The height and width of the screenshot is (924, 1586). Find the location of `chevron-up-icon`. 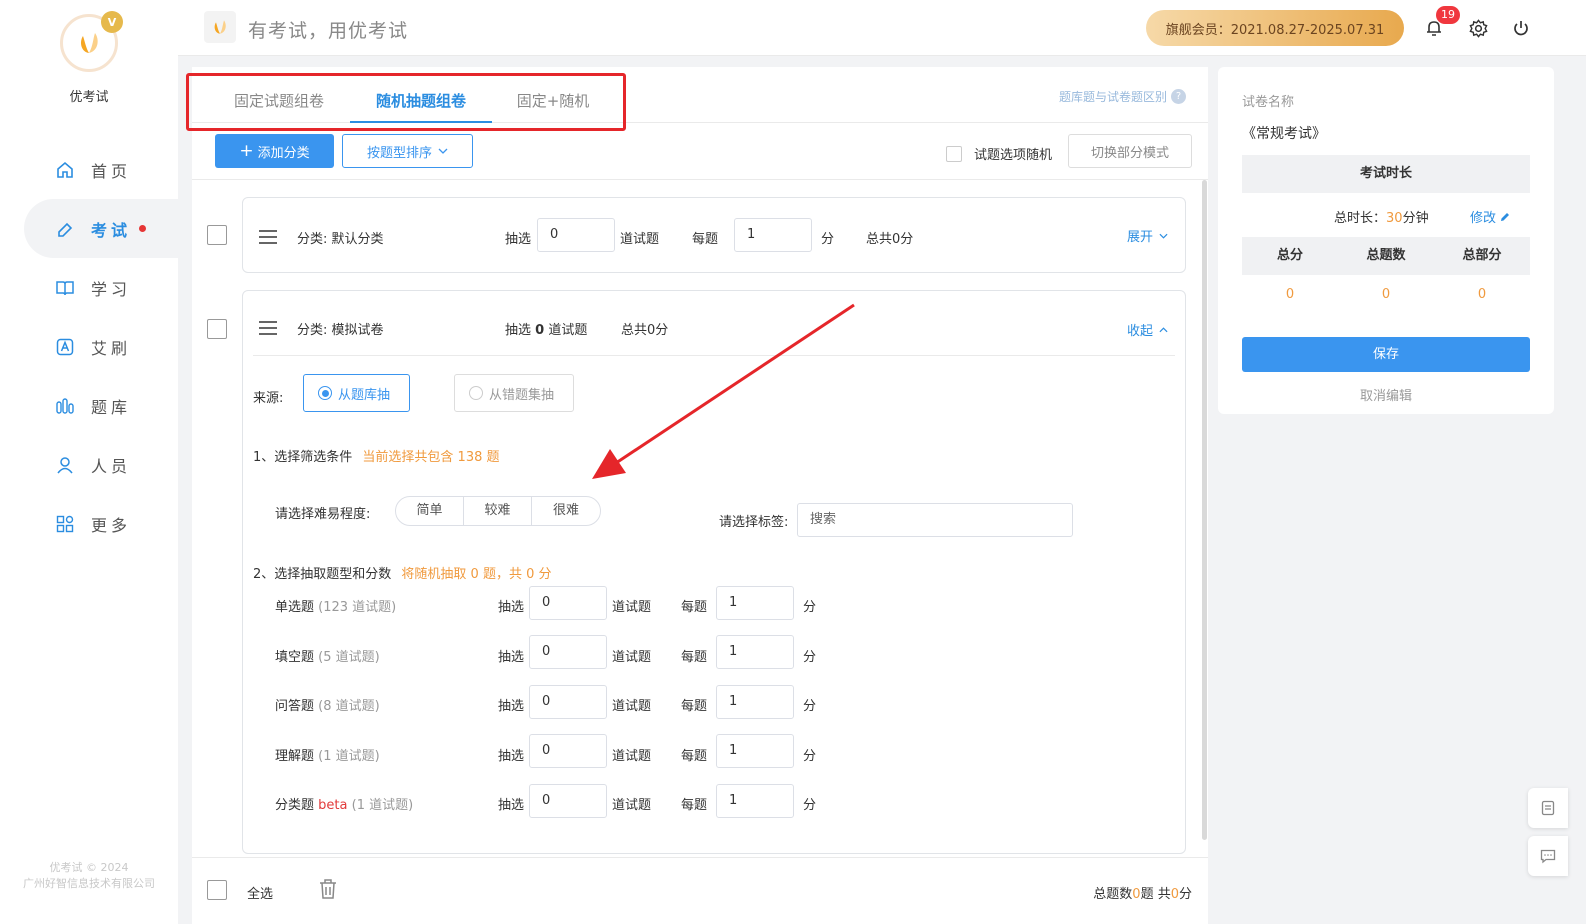

chevron-up-icon is located at coordinates (1163, 329).